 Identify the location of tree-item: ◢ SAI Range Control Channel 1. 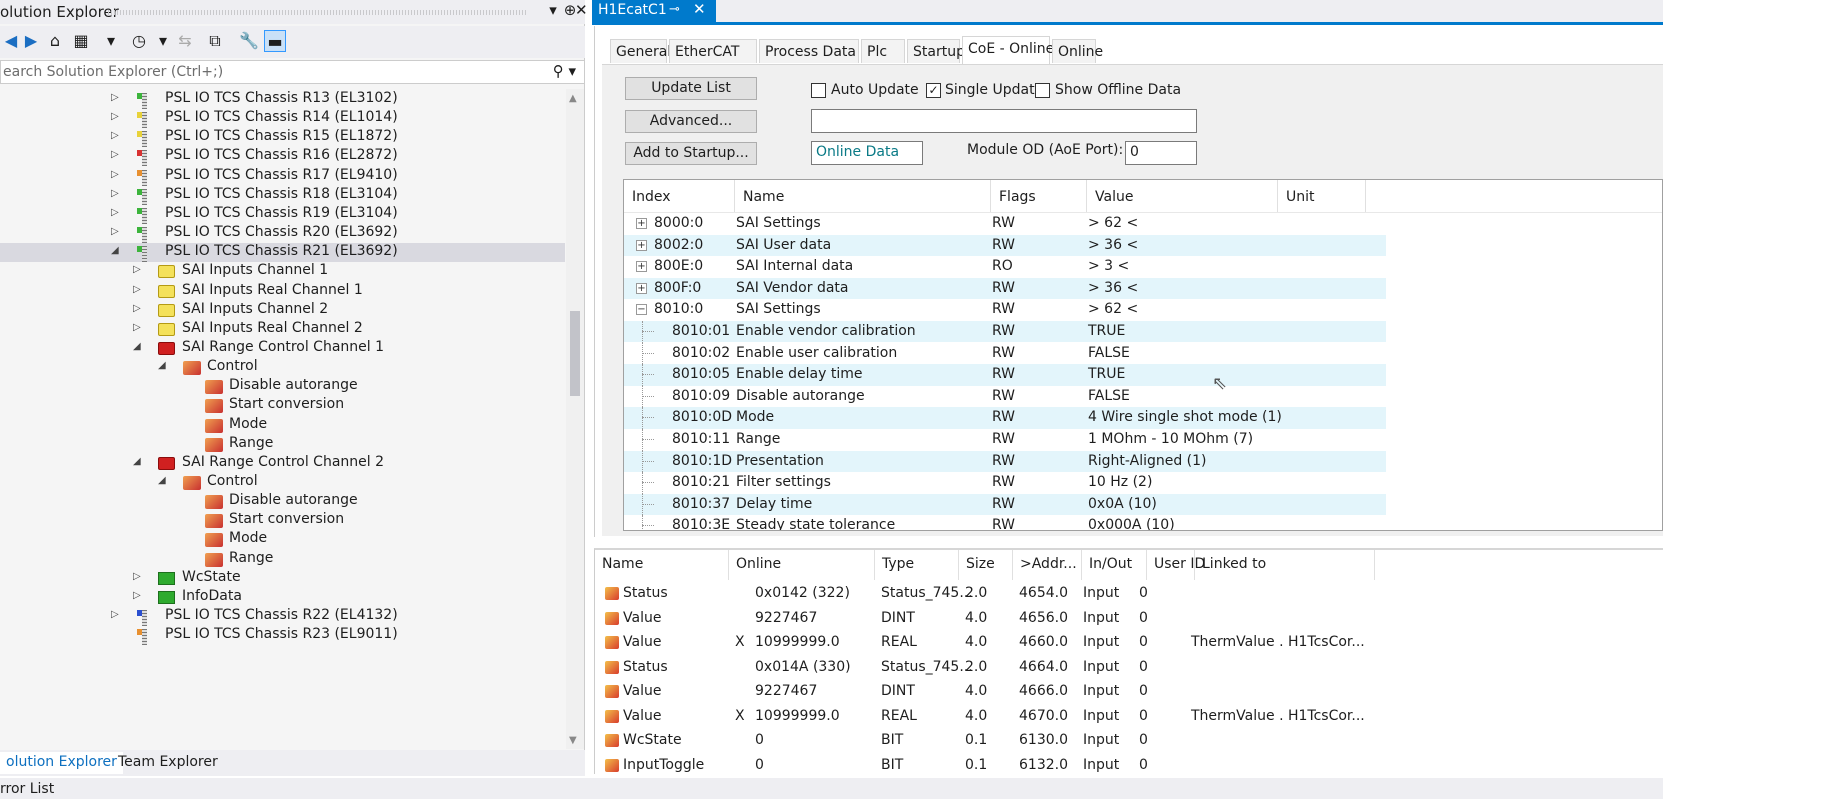
(282, 348).